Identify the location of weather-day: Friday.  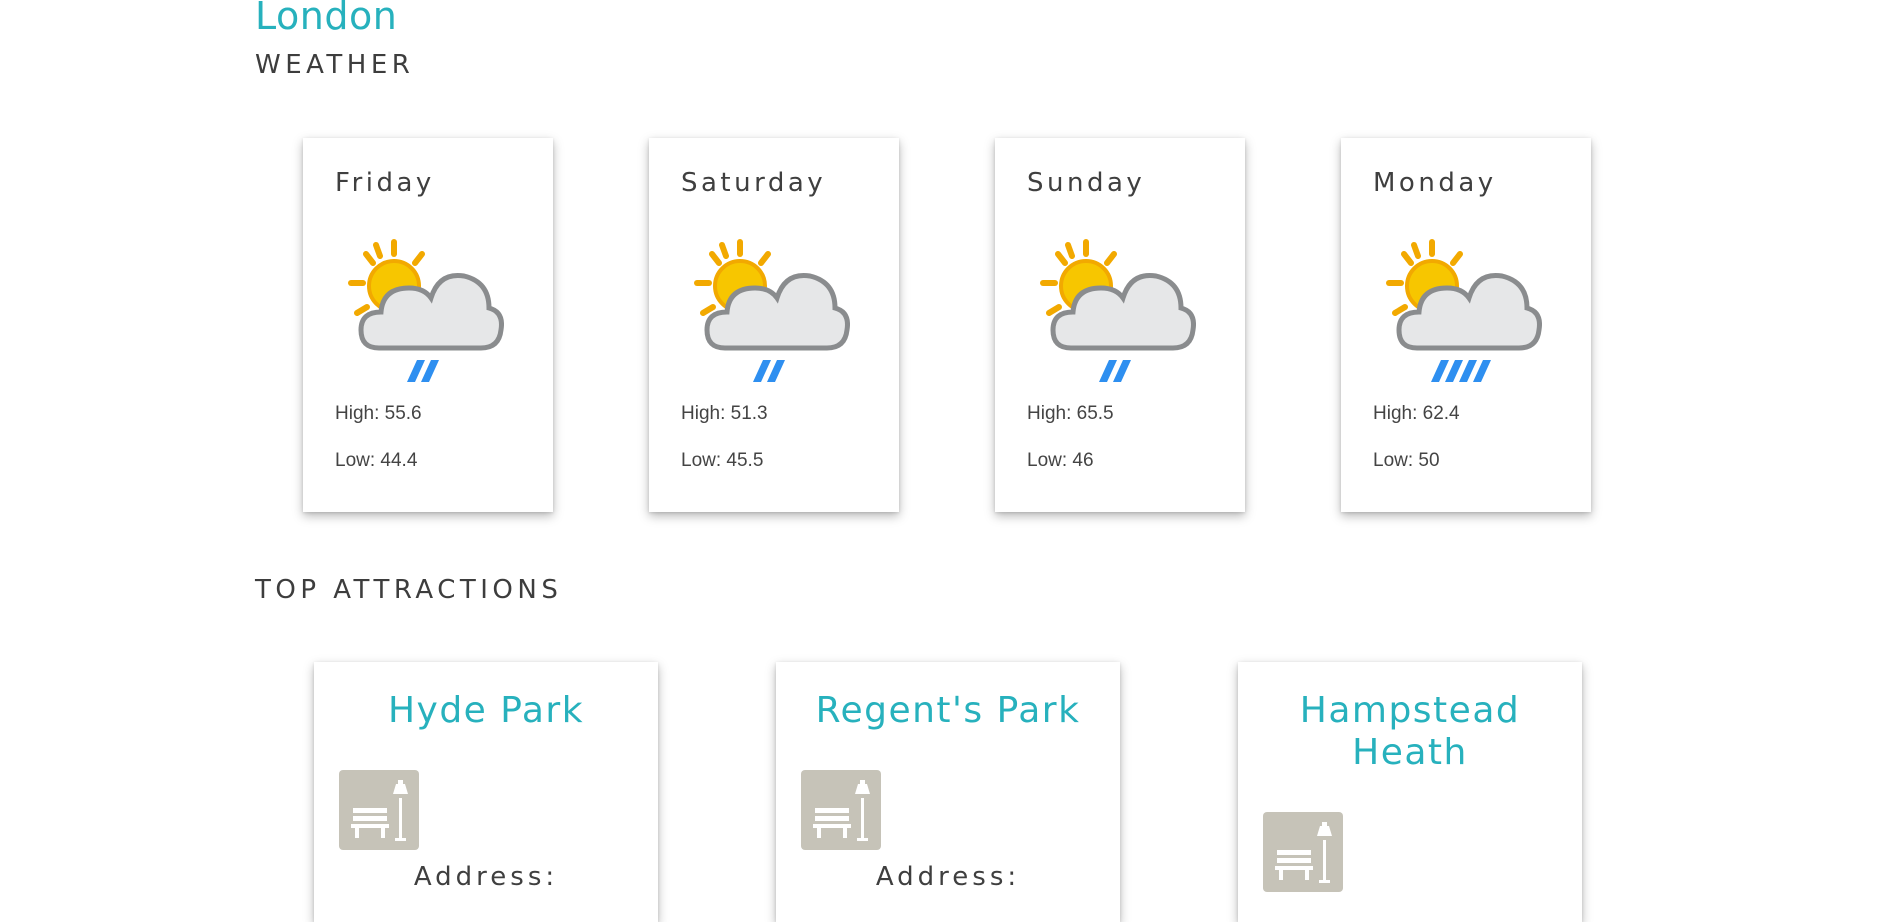
(385, 183).